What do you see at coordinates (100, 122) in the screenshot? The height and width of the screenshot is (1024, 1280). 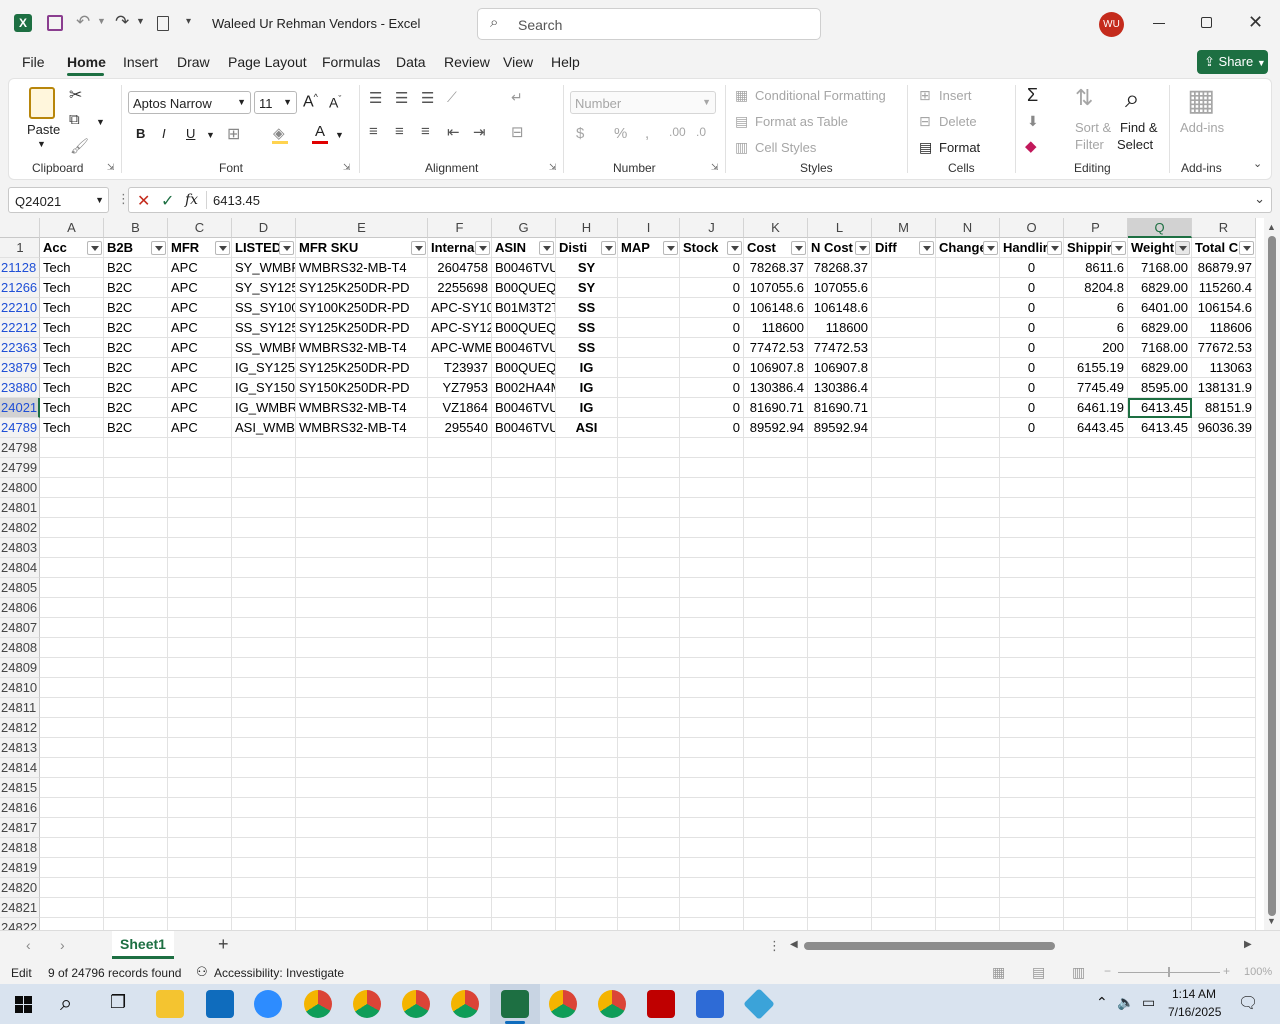 I see `copy-dropdown-icon: ▼` at bounding box center [100, 122].